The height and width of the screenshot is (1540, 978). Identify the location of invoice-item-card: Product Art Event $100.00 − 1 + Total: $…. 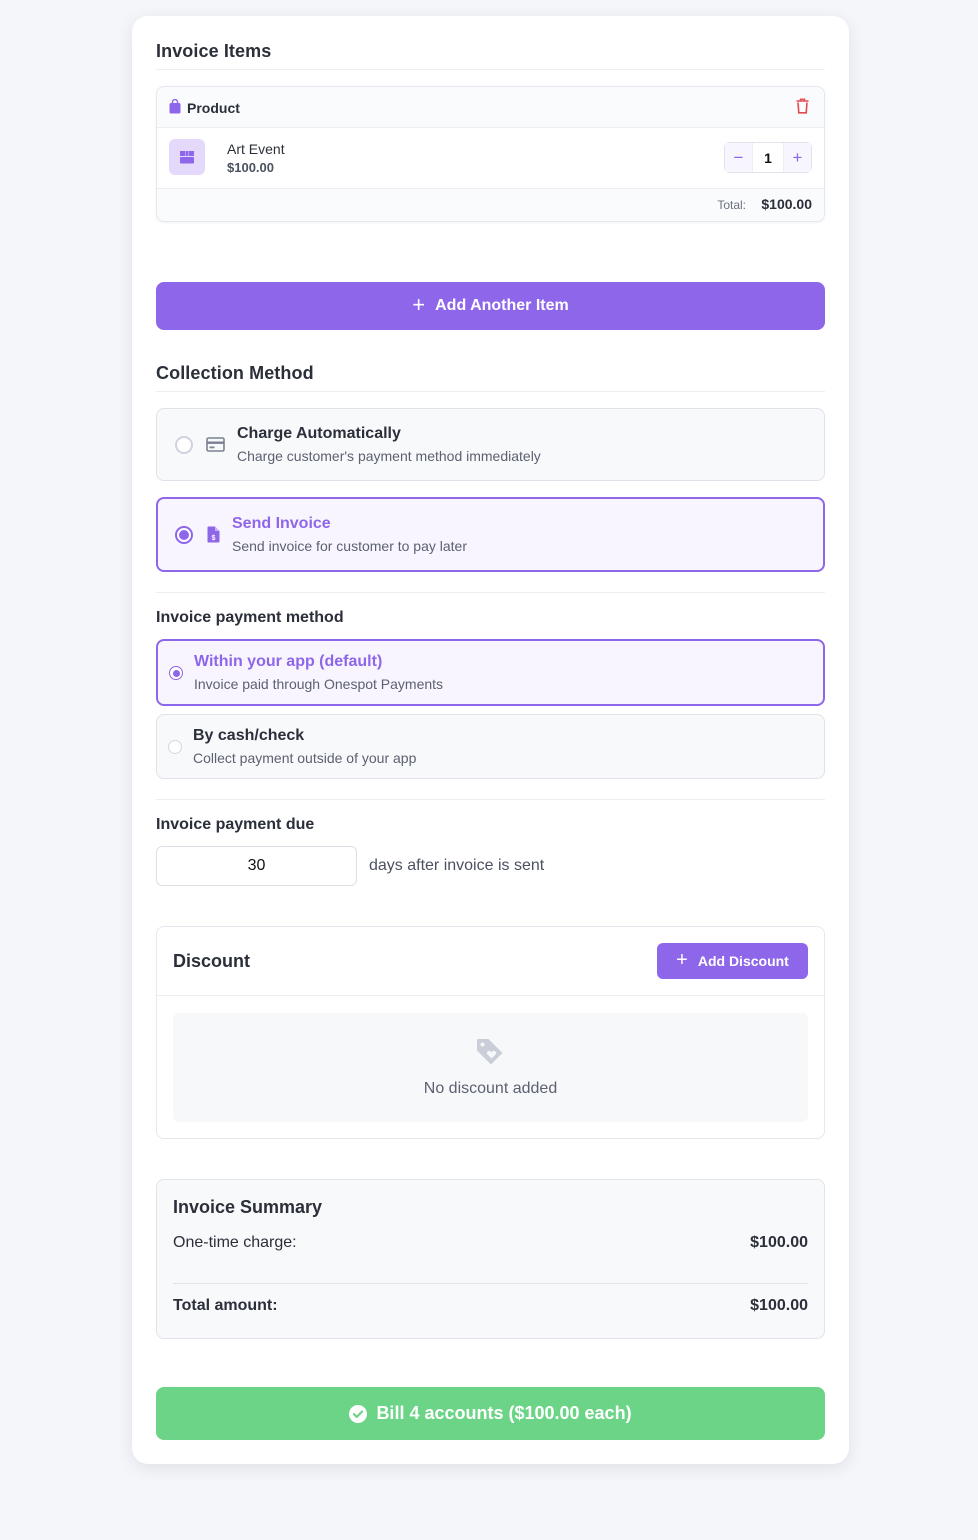
(490, 154).